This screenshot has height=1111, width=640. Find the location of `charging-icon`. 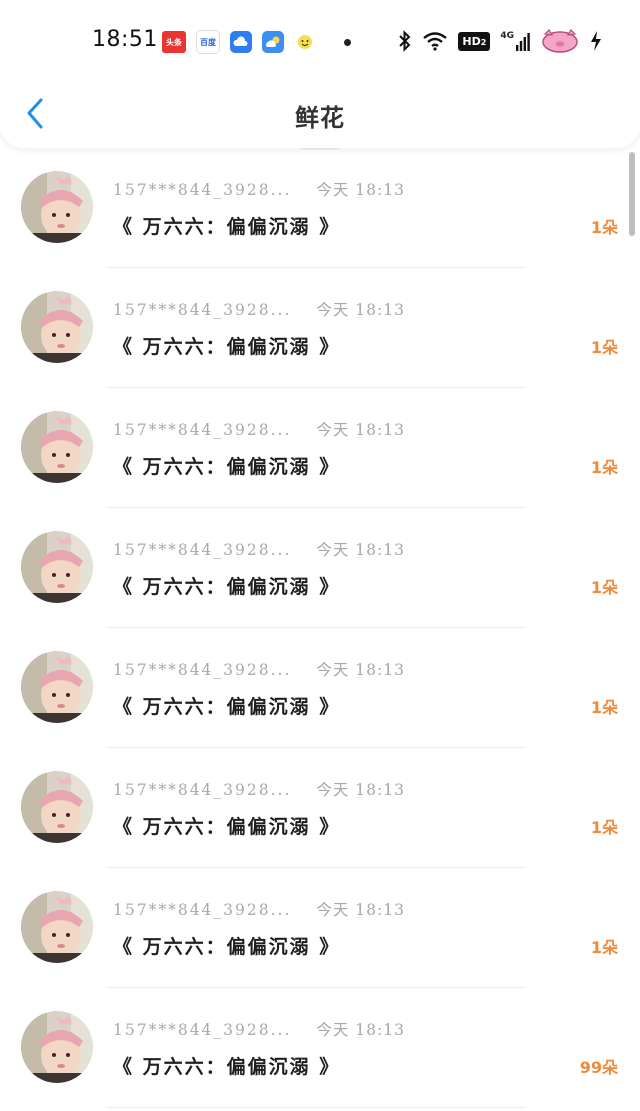

charging-icon is located at coordinates (596, 41).